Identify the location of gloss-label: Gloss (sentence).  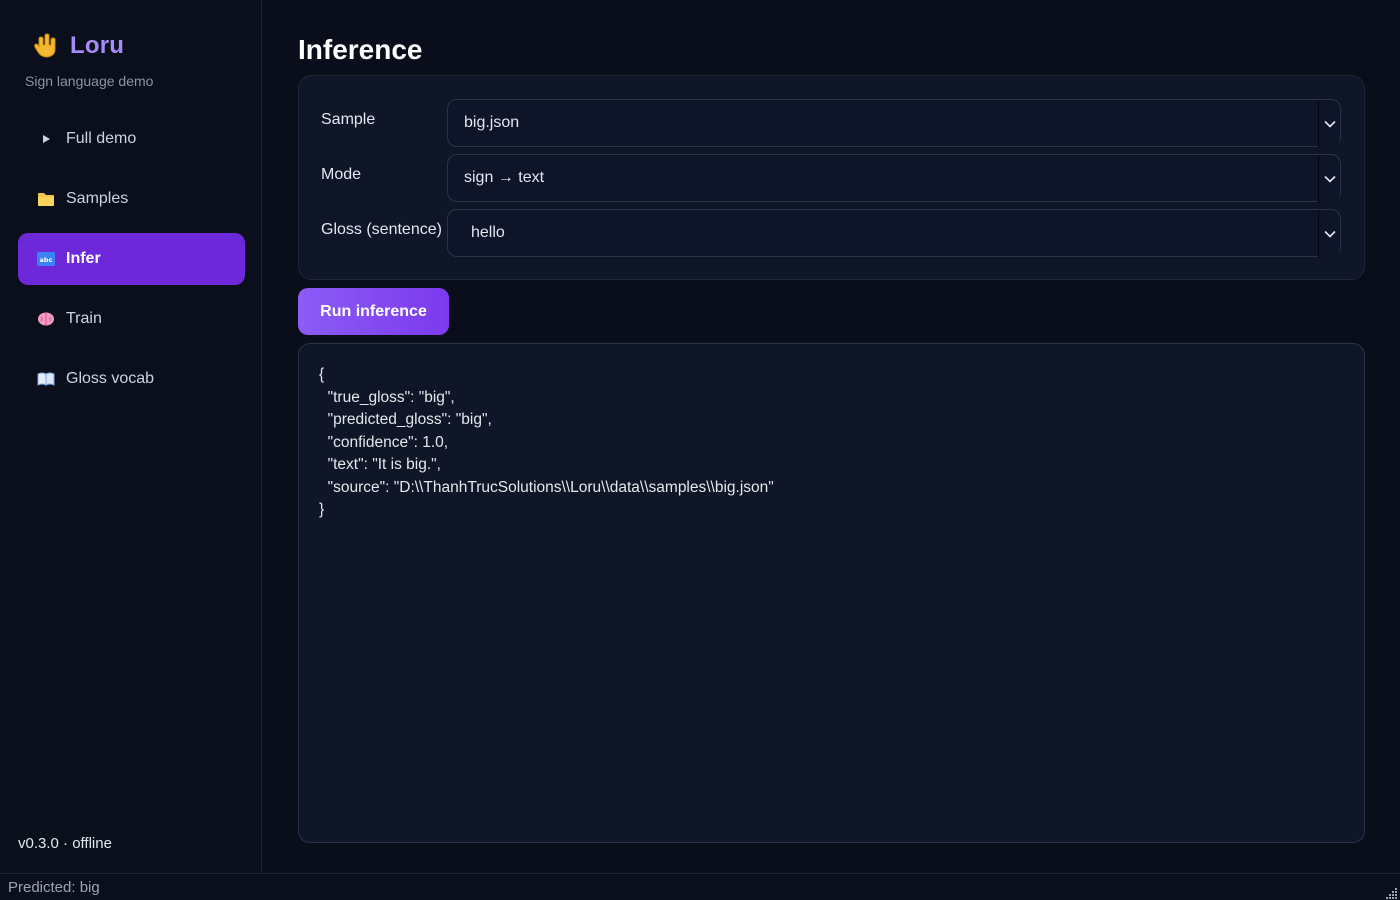
(381, 229).